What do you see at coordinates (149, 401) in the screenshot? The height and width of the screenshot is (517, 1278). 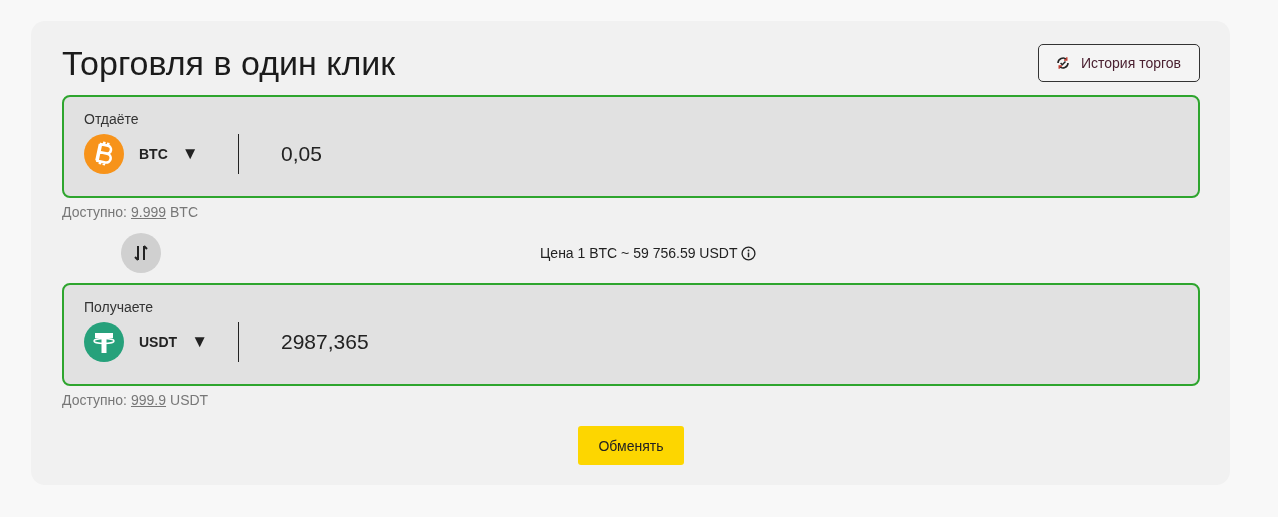 I see `balance-amount-link: 999.9` at bounding box center [149, 401].